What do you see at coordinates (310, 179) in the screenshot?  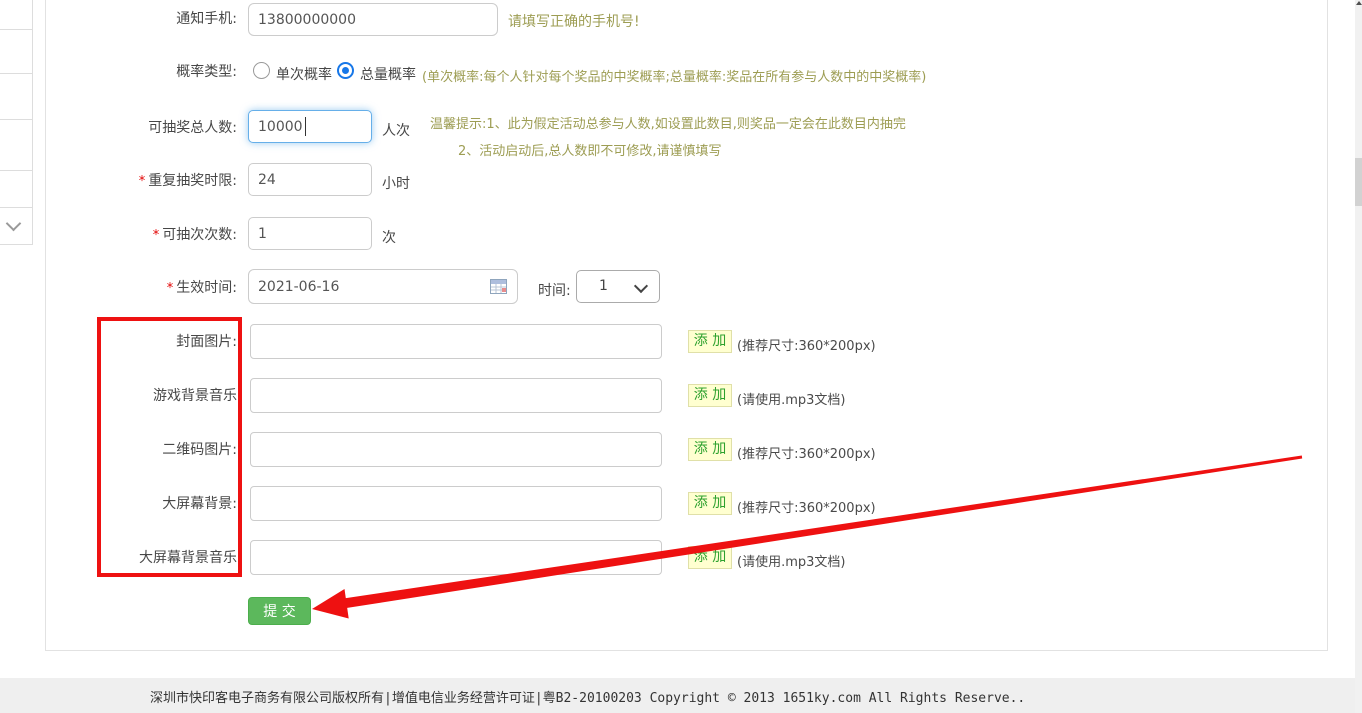 I see `repeat-limit-input` at bounding box center [310, 179].